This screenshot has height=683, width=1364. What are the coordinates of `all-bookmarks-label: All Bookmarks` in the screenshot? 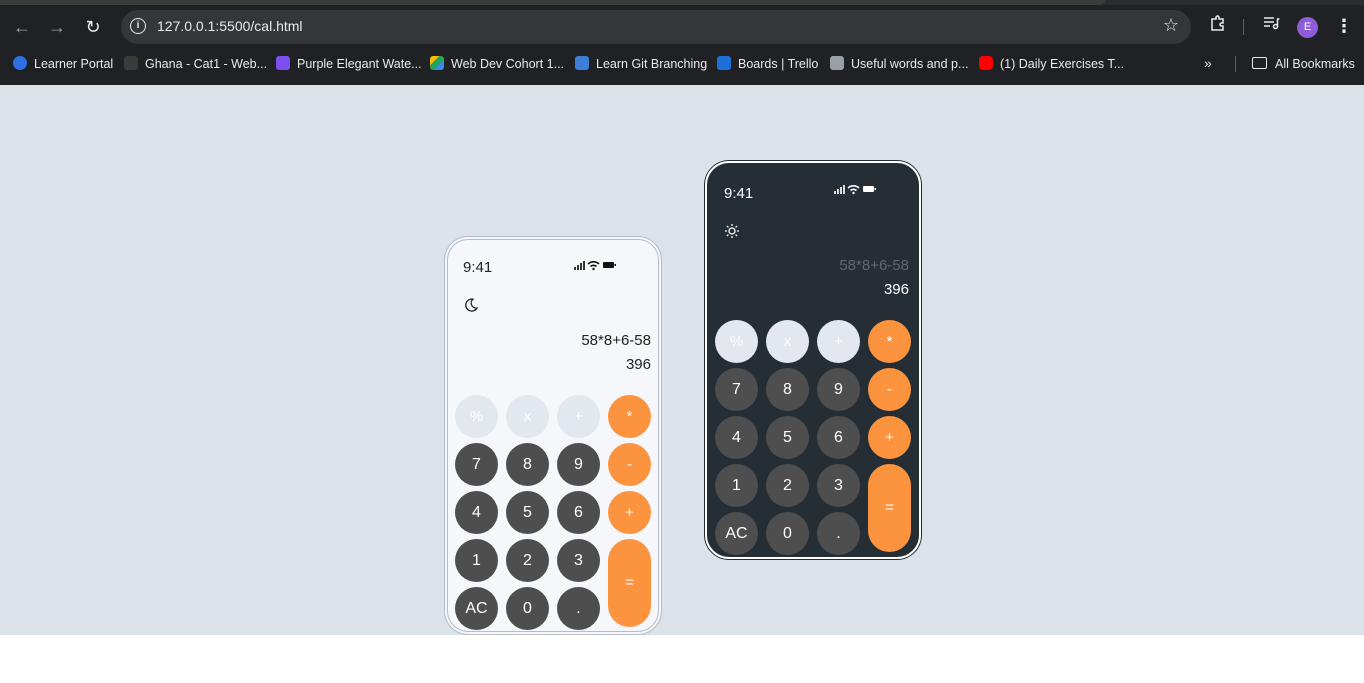 It's located at (1315, 64).